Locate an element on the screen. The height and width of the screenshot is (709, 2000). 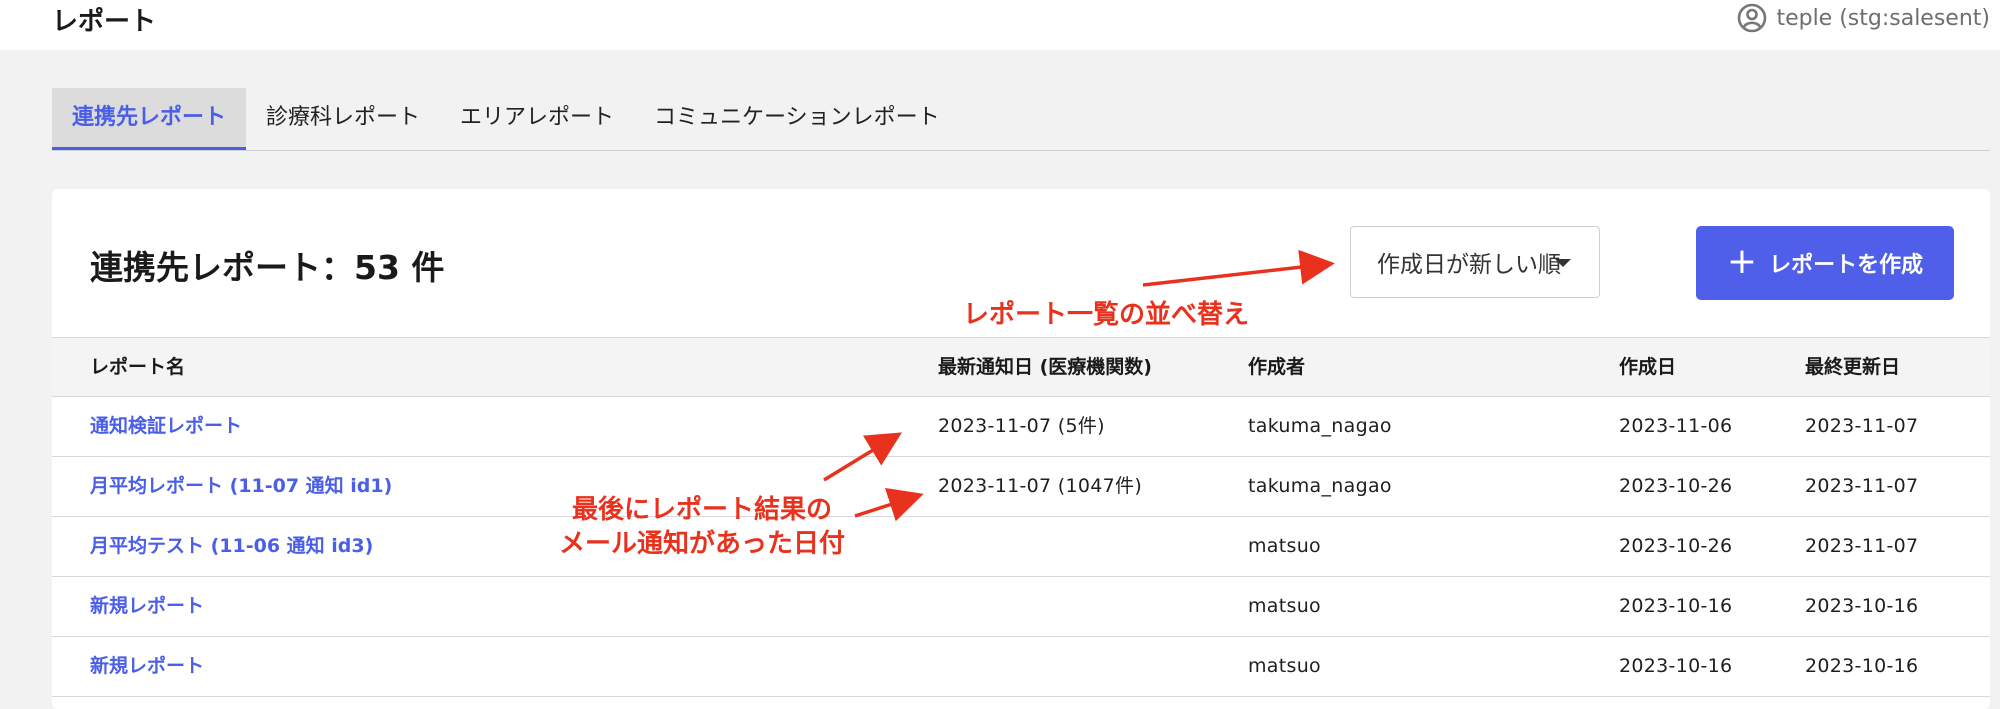
page-title: レポート is located at coordinates (104, 22).